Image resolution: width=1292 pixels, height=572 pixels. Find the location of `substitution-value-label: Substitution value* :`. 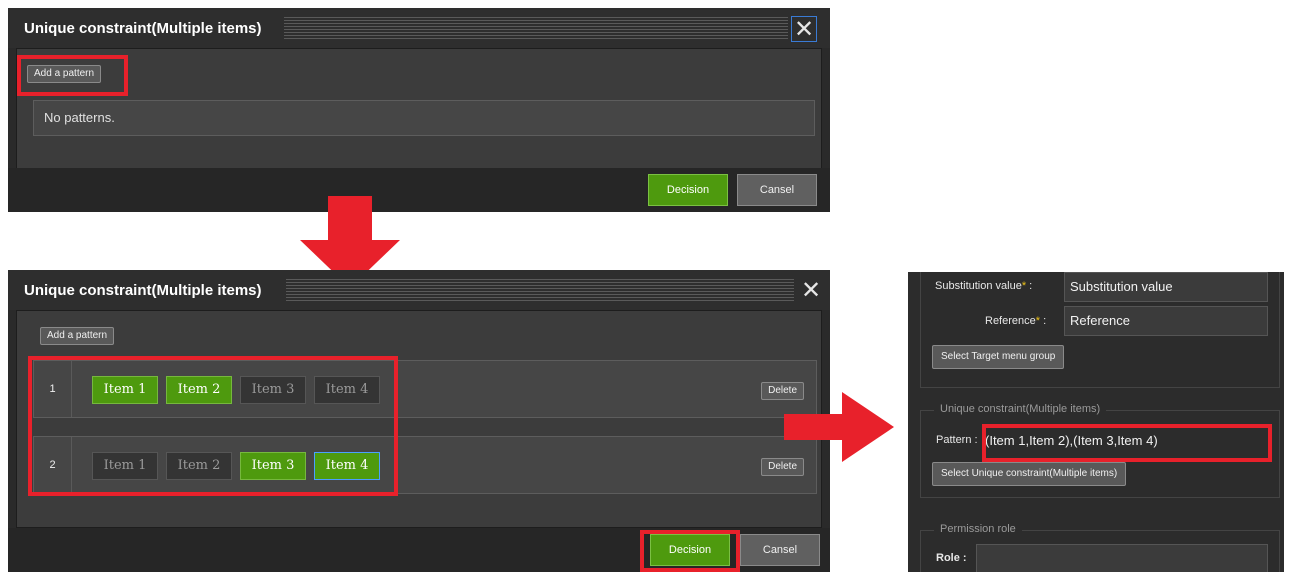

substitution-value-label: Substitution value* : is located at coordinates (983, 286).